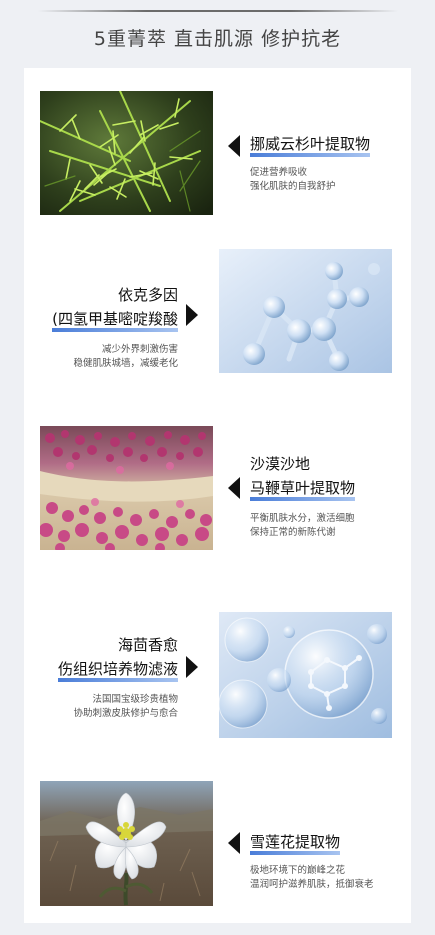  Describe the element at coordinates (218, 11) in the screenshot. I see `top-divider` at that location.